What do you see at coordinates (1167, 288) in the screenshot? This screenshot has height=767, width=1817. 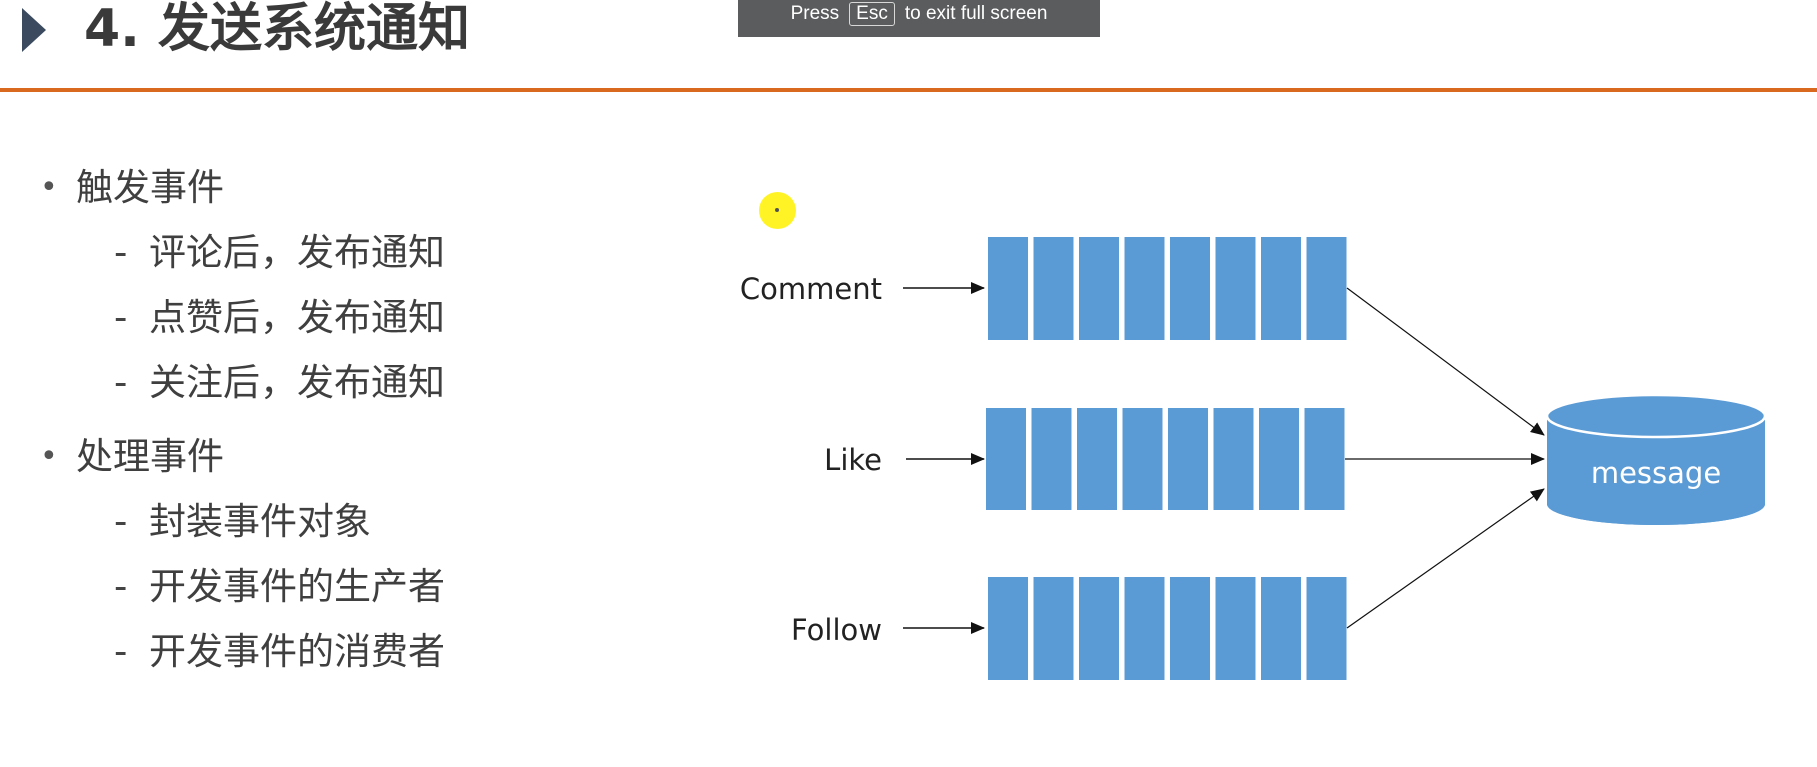 I see `queue-comment` at bounding box center [1167, 288].